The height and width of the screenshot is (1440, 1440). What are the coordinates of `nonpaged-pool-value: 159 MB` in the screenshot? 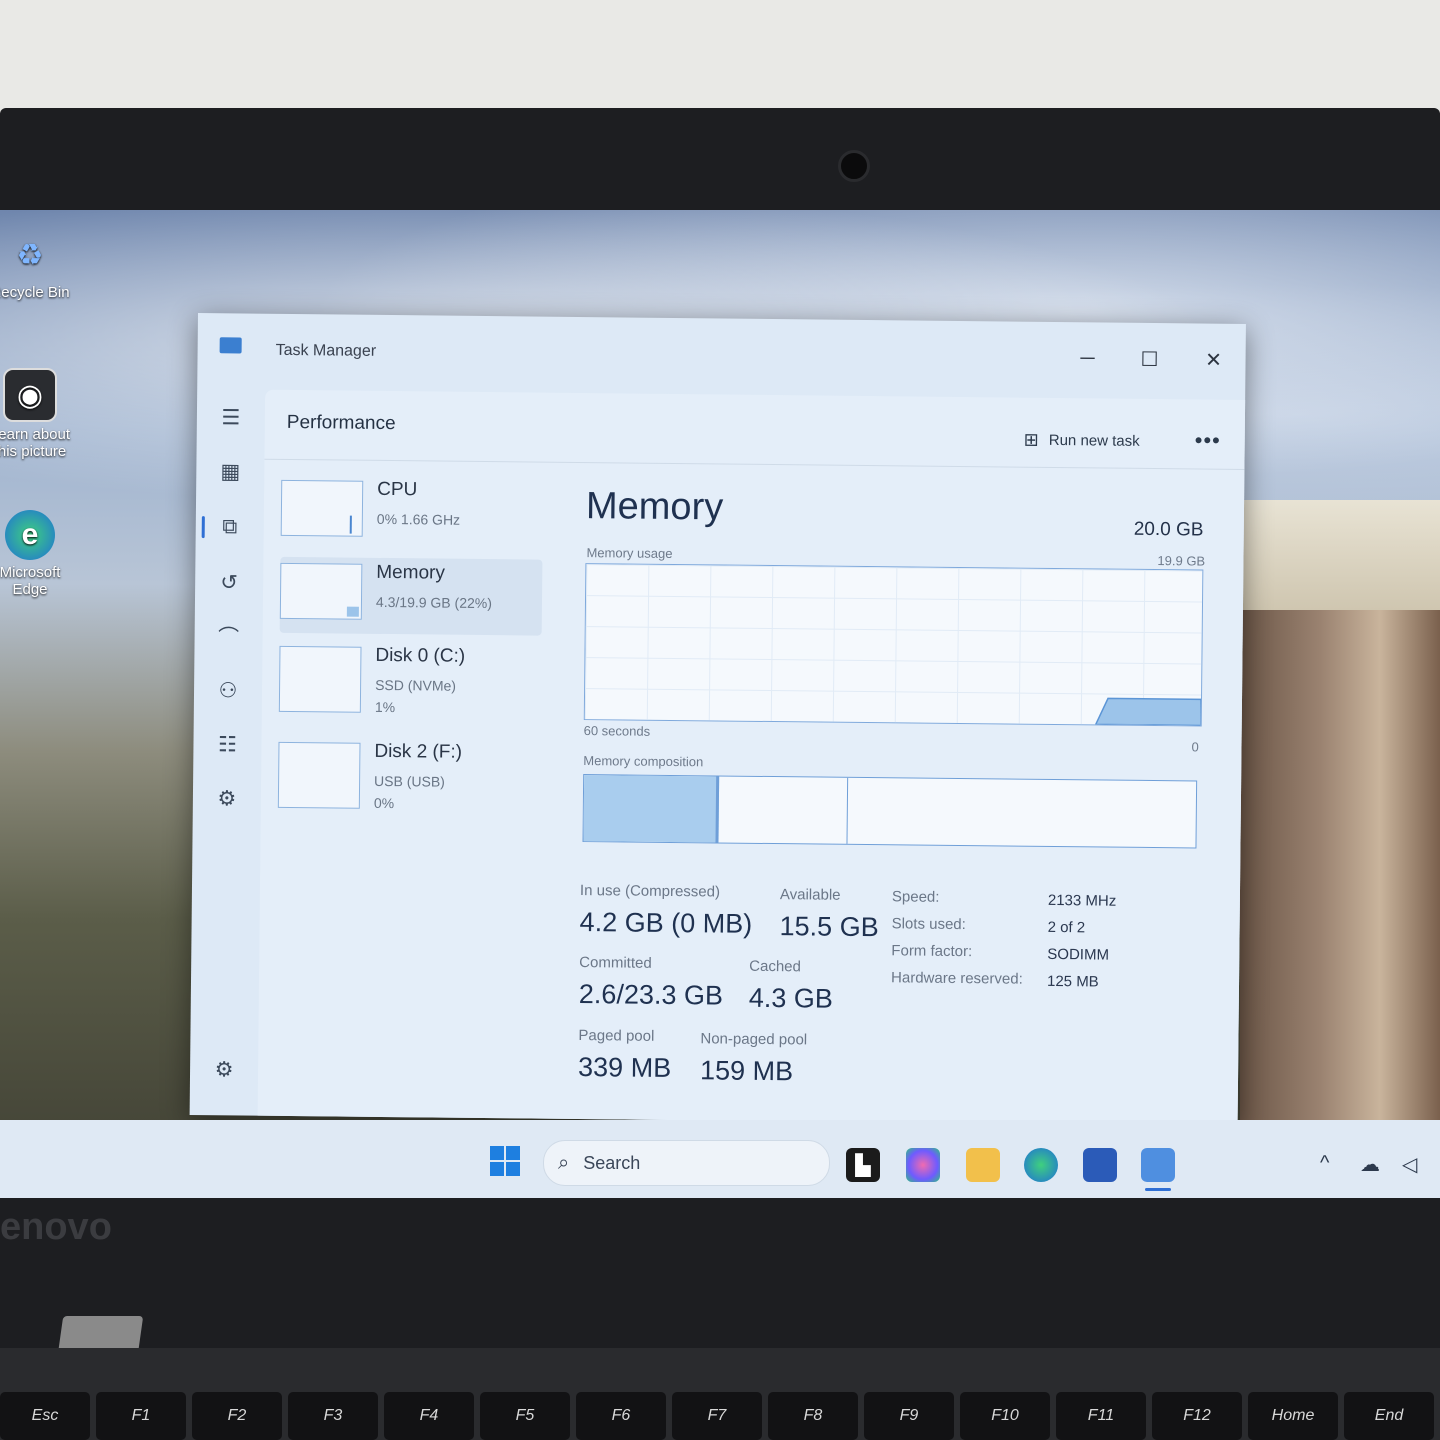 It's located at (746, 1071).